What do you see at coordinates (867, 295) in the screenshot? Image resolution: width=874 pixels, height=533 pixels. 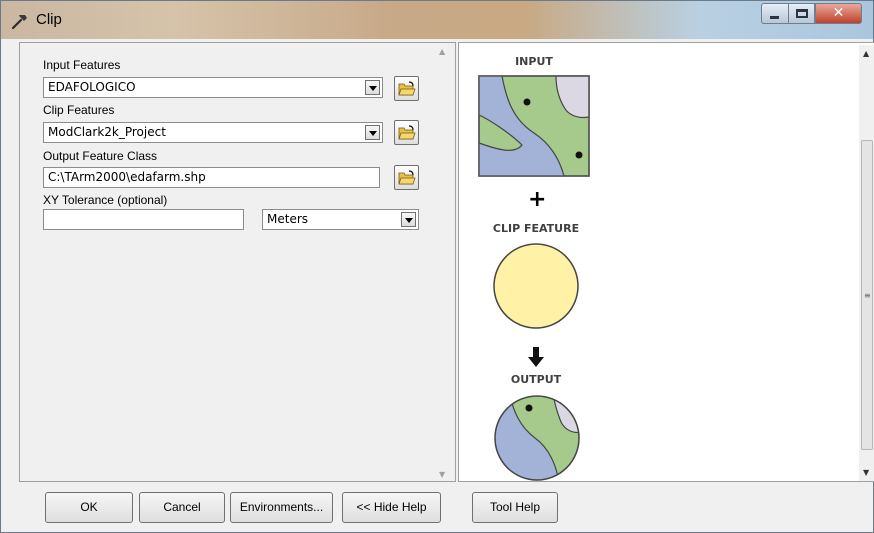 I see `scrollbar-grip-icon: ≡` at bounding box center [867, 295].